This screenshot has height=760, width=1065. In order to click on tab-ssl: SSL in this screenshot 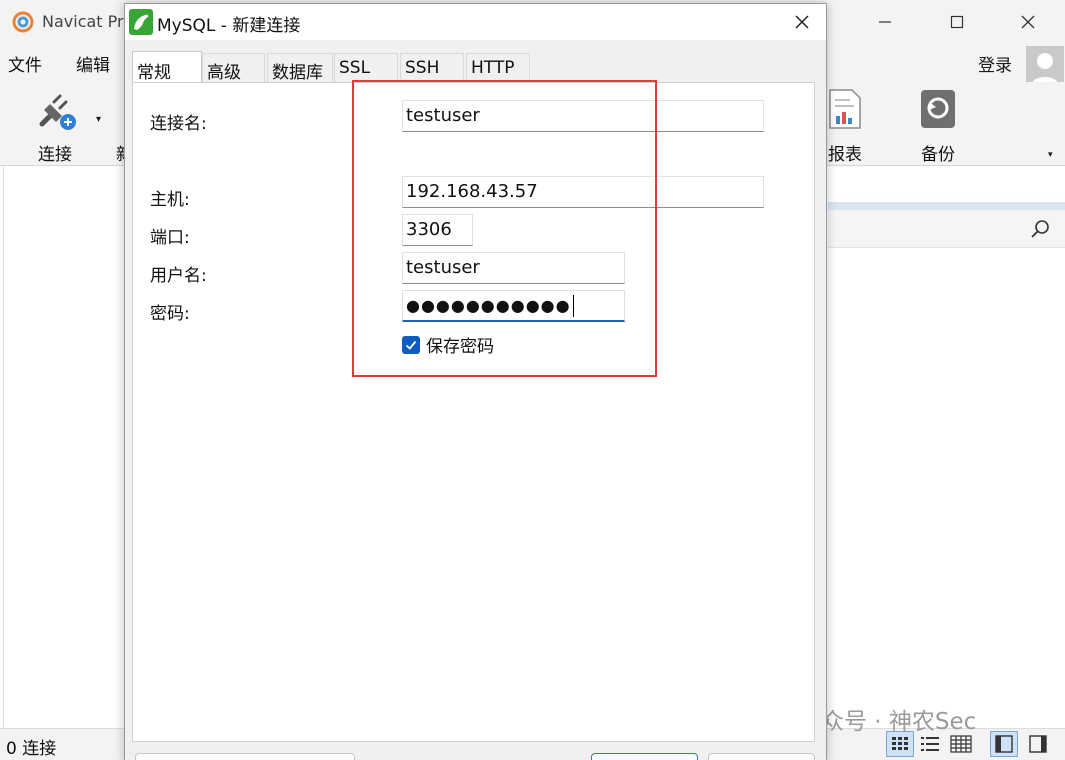, I will do `click(366, 68)`.